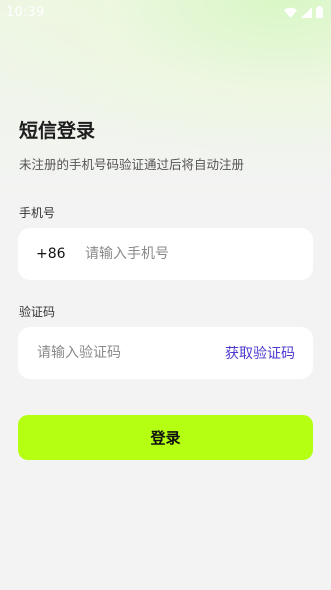  I want to click on code-input, so click(122, 353).